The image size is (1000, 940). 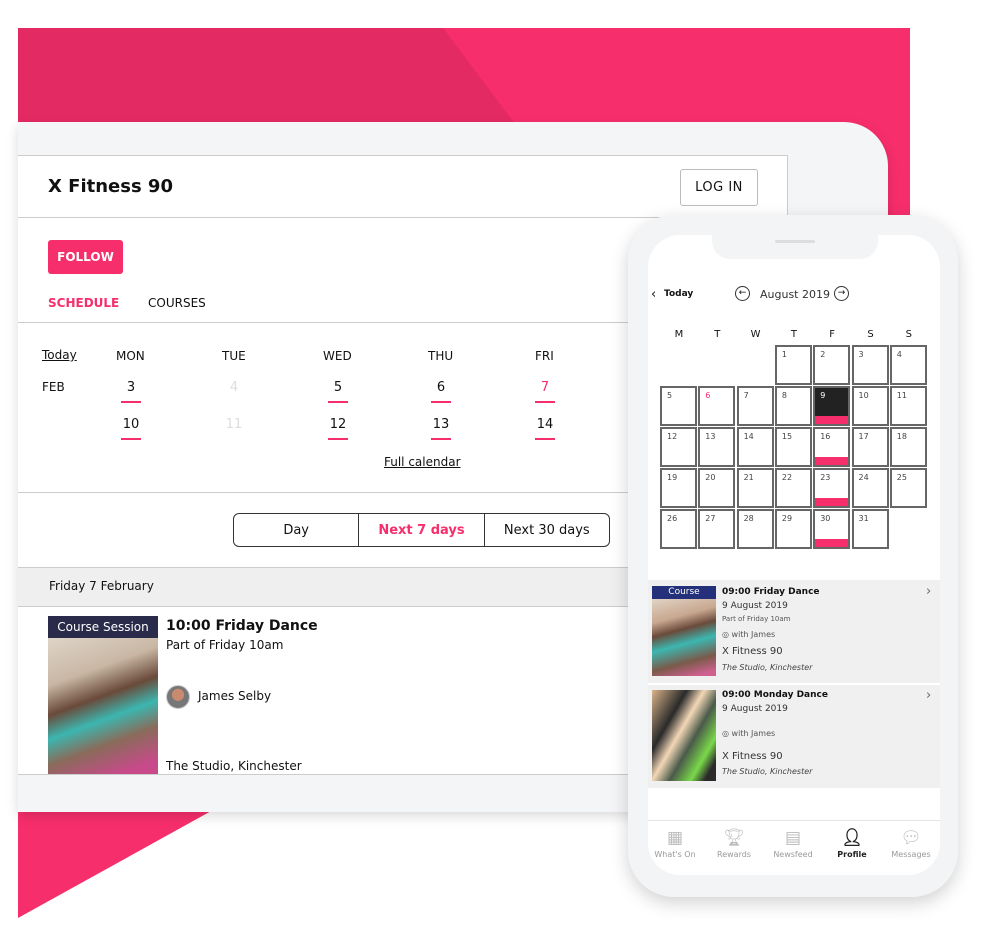 What do you see at coordinates (130, 356) in the screenshot?
I see `day-header: MON` at bounding box center [130, 356].